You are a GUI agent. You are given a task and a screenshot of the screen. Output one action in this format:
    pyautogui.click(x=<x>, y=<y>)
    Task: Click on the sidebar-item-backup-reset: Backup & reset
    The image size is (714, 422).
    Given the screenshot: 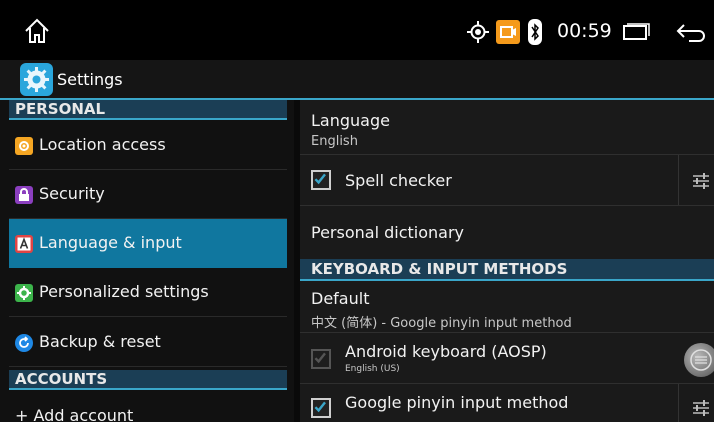 What is the action you would take?
    pyautogui.click(x=148, y=342)
    